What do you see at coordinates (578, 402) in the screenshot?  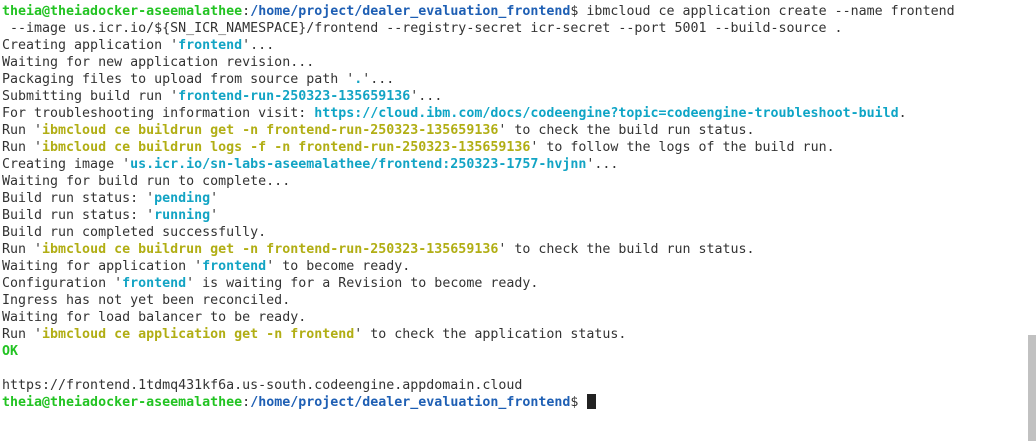 I see `output-text: $` at bounding box center [578, 402].